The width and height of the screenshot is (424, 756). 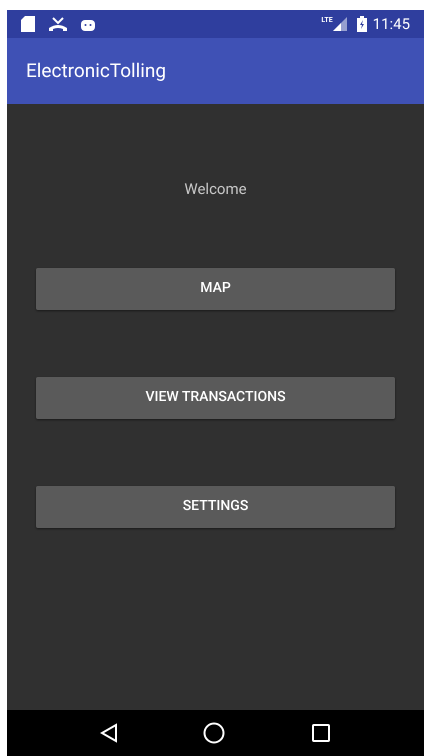 What do you see at coordinates (88, 24) in the screenshot?
I see `android-icon` at bounding box center [88, 24].